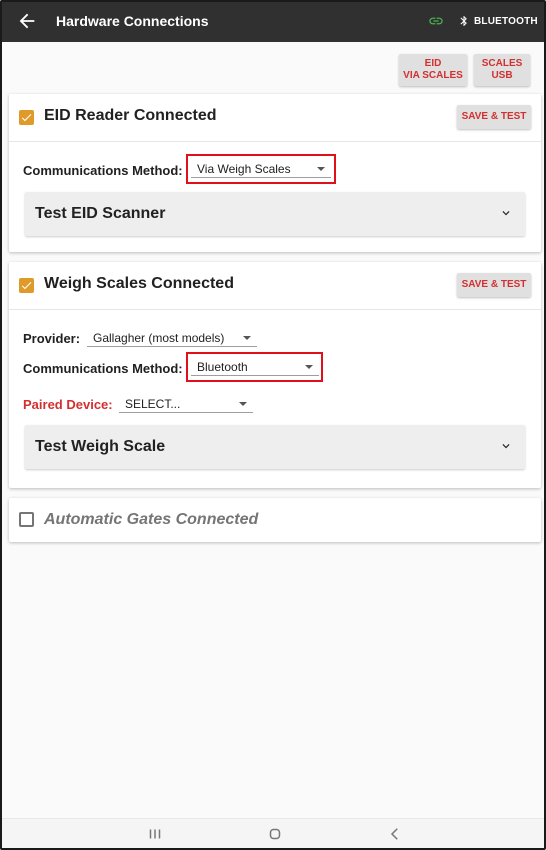 Image resolution: width=546 pixels, height=850 pixels. I want to click on paired-device-label: Paired Device:, so click(68, 404).